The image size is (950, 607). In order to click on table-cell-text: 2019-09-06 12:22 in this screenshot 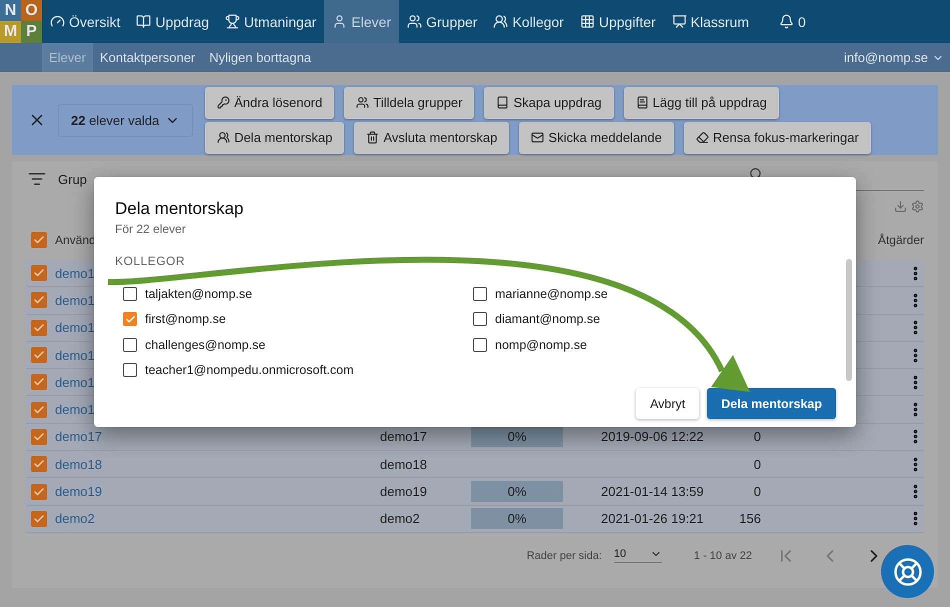, I will do `click(653, 436)`.